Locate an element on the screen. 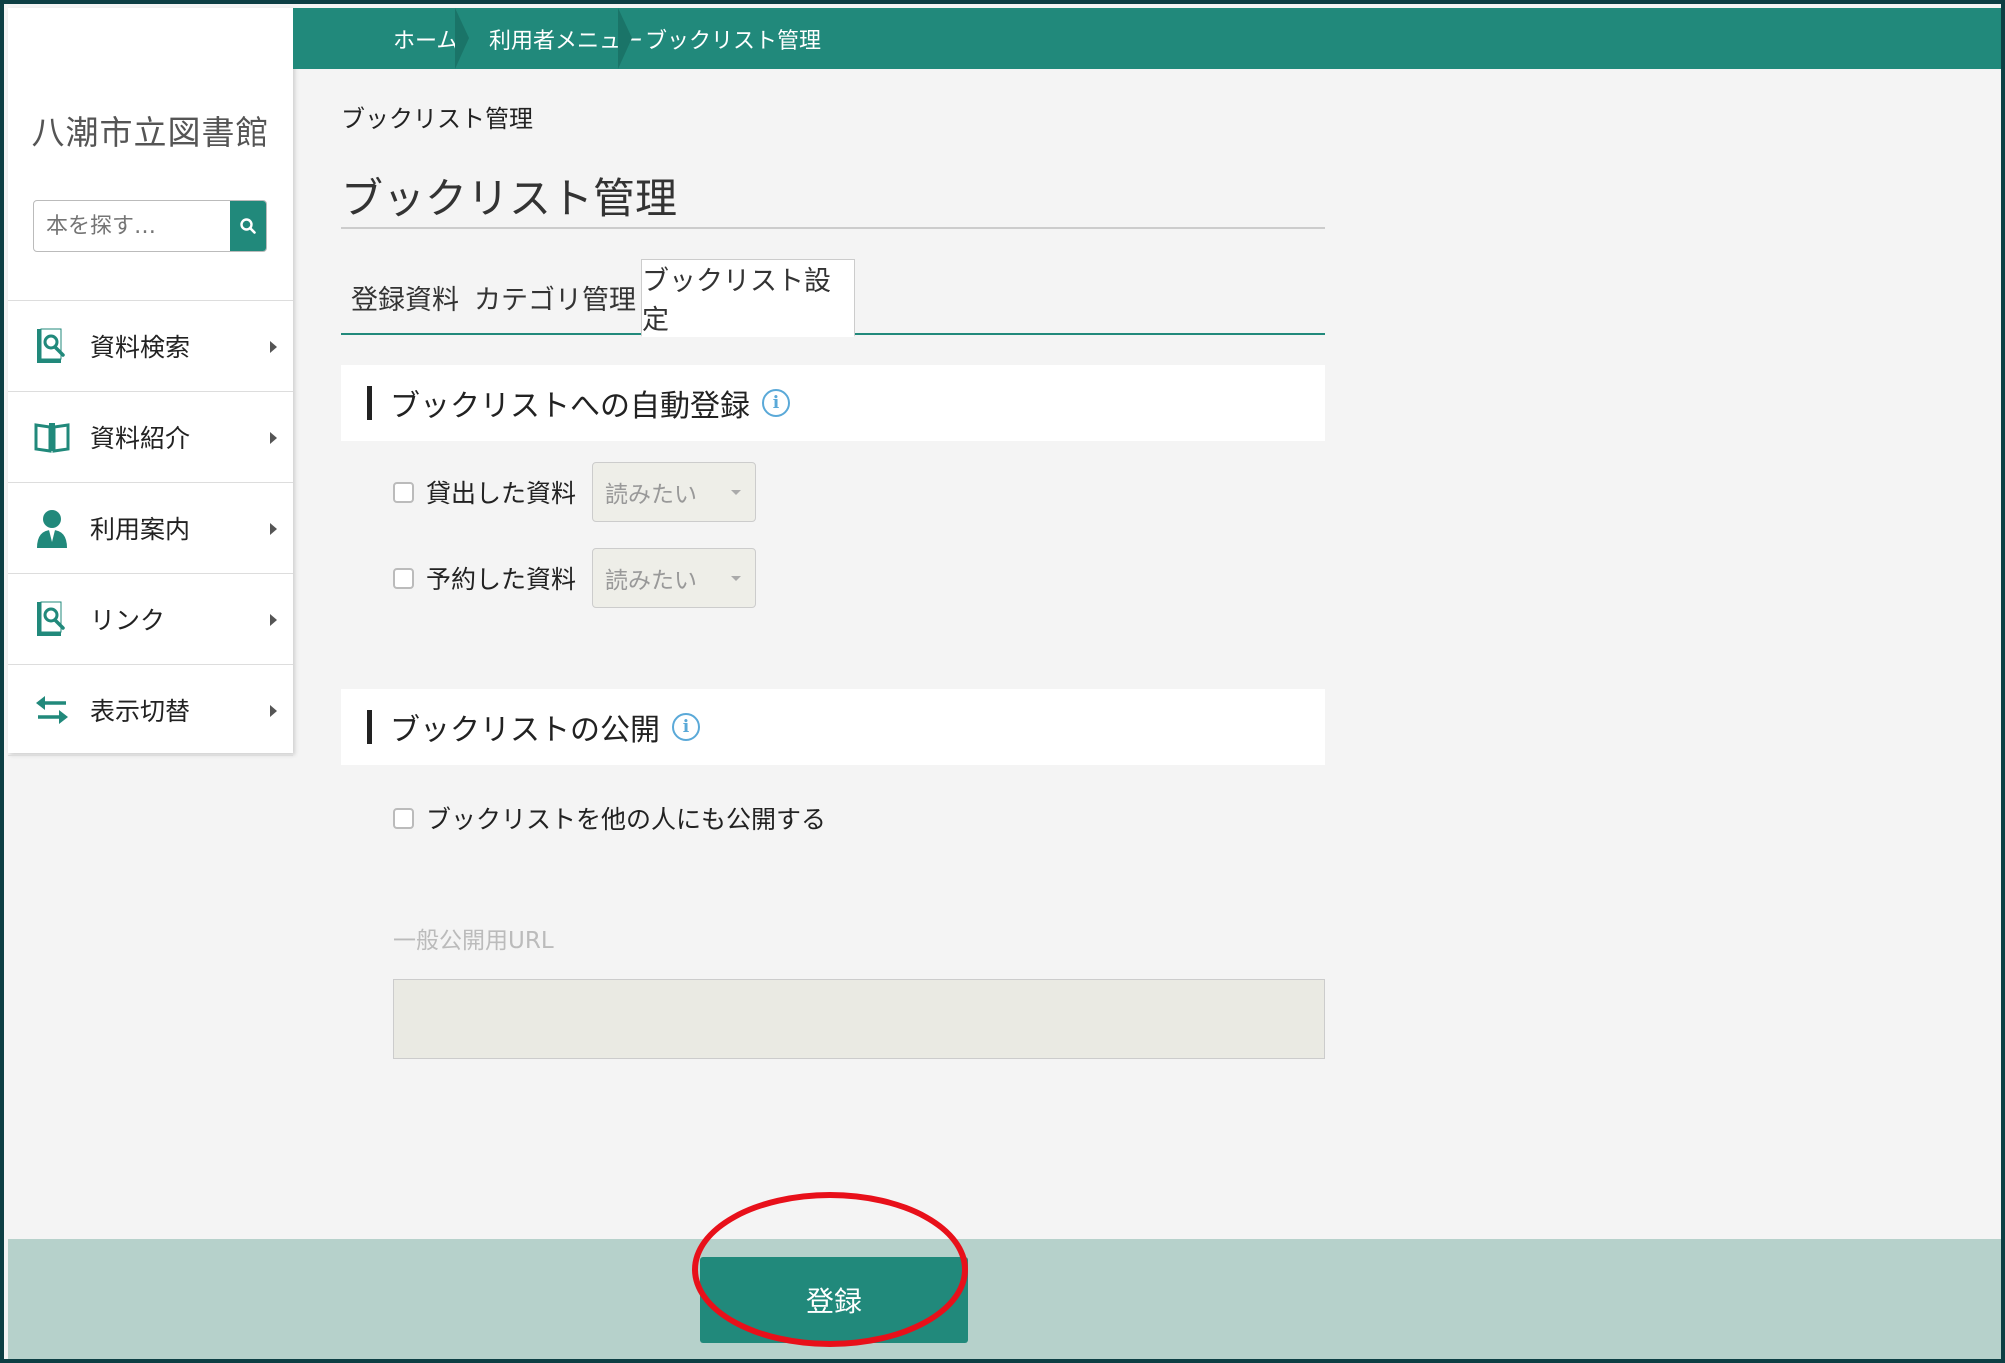 The image size is (2005, 1363). section-publish: ブックリストの公開 i is located at coordinates (833, 727).